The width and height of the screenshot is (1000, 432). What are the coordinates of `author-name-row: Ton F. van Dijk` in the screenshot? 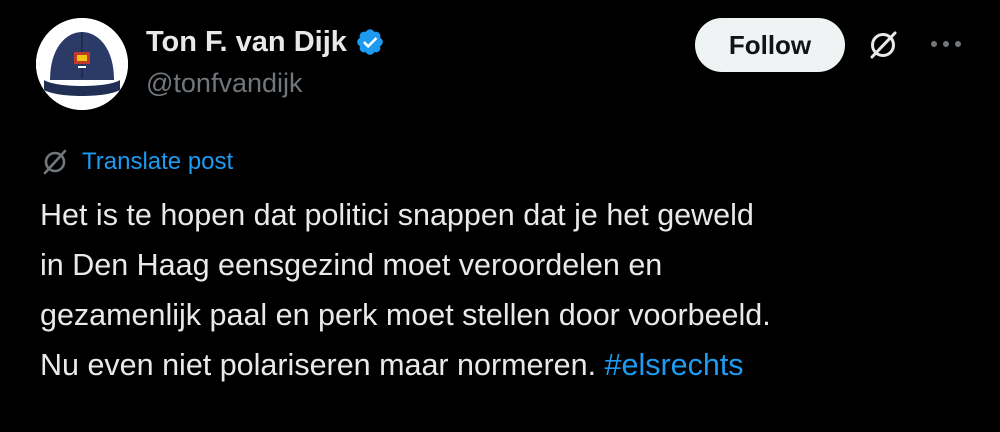 It's located at (265, 42).